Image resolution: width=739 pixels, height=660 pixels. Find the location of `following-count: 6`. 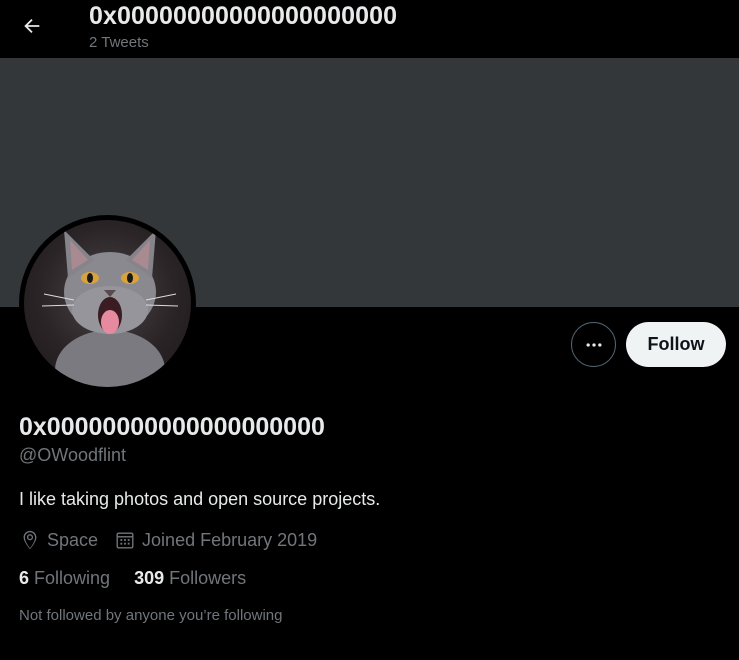

following-count: 6 is located at coordinates (24, 578).